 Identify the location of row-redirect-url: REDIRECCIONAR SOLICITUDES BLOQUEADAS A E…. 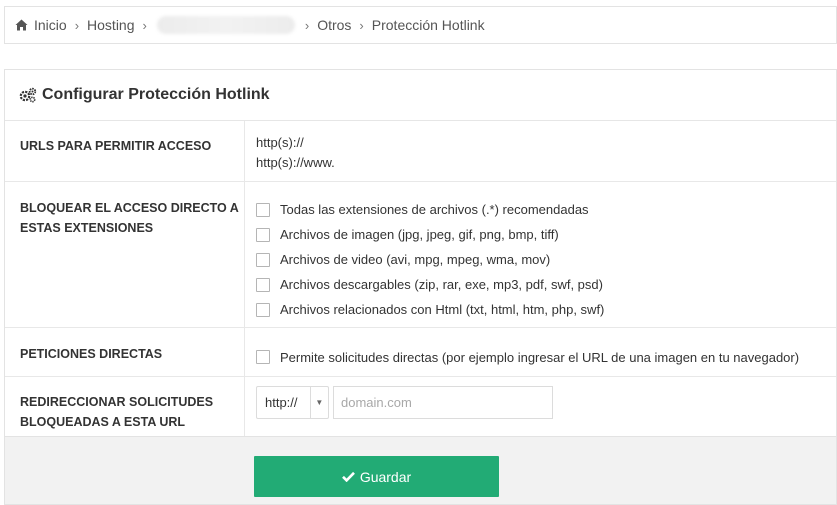
(420, 407).